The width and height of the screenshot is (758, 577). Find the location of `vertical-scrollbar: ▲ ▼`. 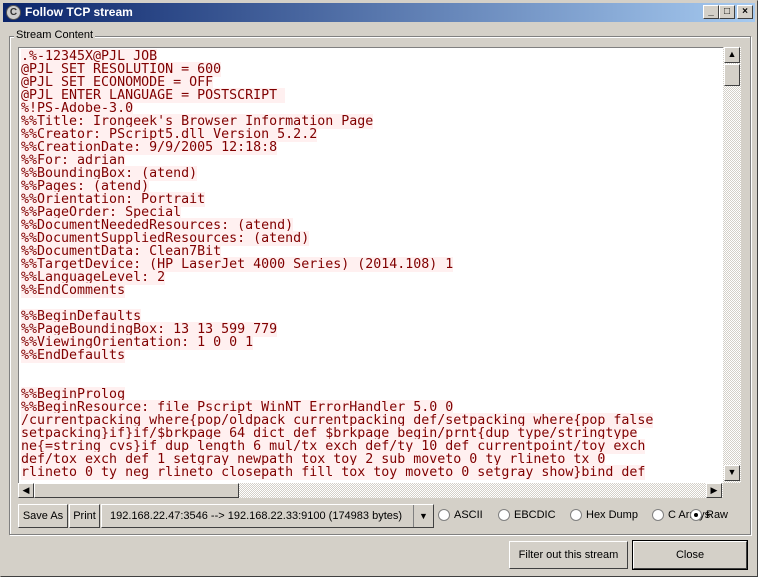

vertical-scrollbar: ▲ ▼ is located at coordinates (732, 265).